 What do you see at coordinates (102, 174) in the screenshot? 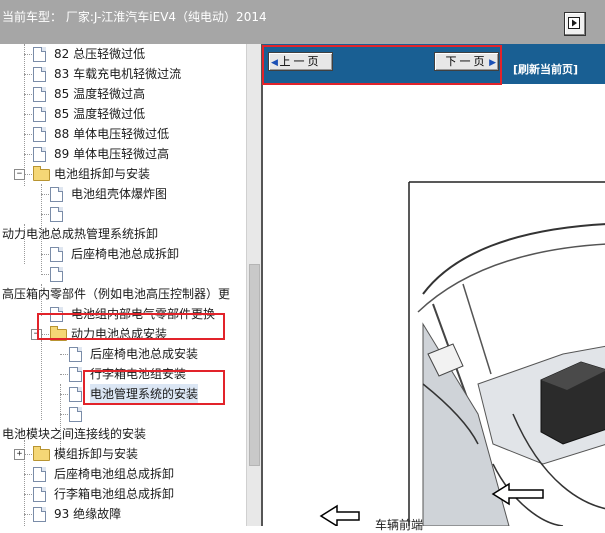
I see `tree-item-label: 电池组拆卸与安装` at bounding box center [102, 174].